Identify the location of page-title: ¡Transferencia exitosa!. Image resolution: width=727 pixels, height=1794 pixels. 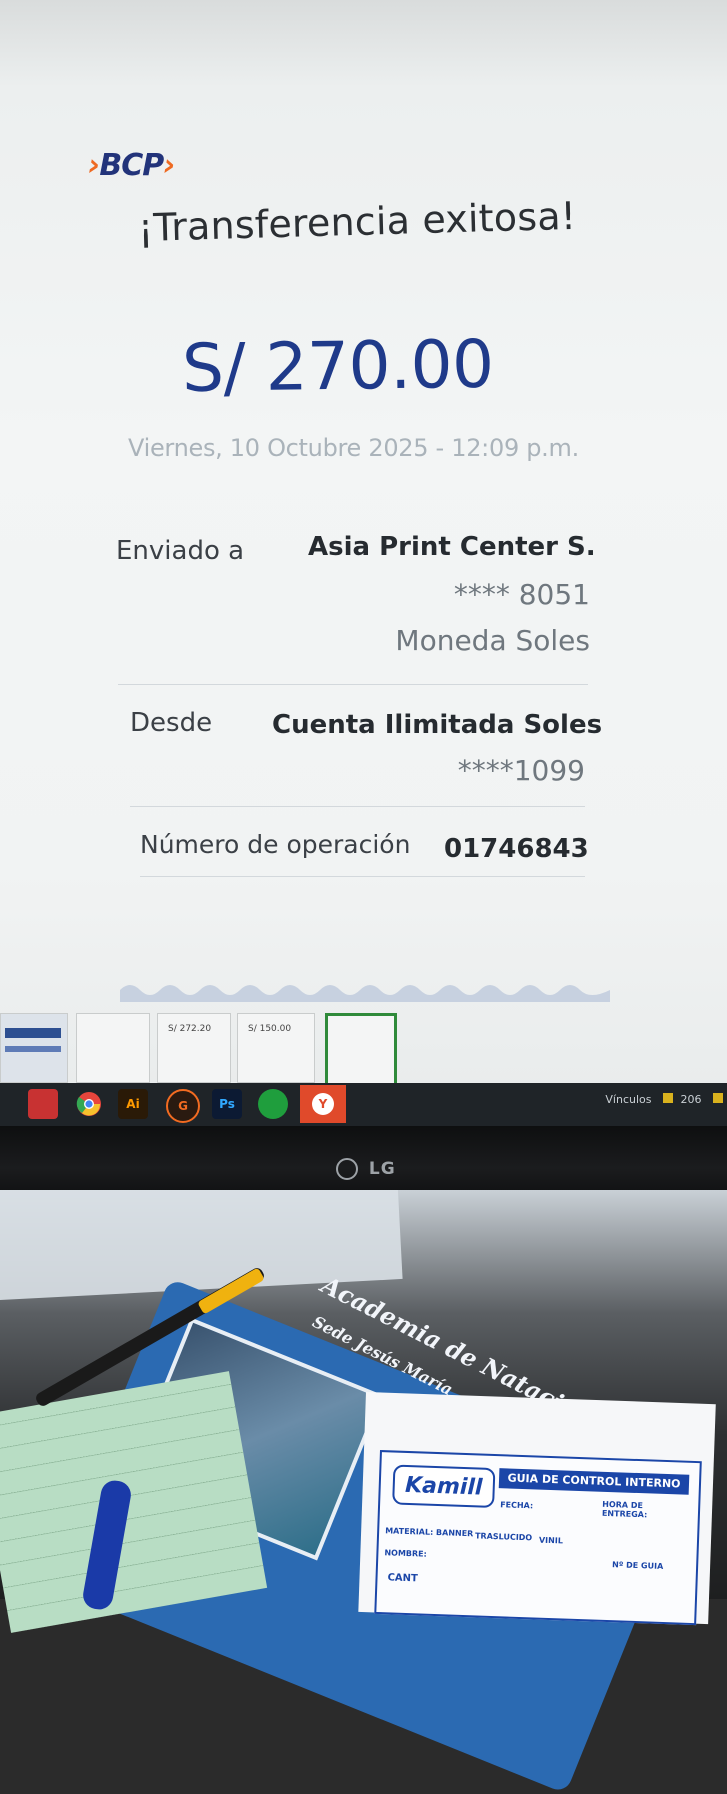
(357, 221).